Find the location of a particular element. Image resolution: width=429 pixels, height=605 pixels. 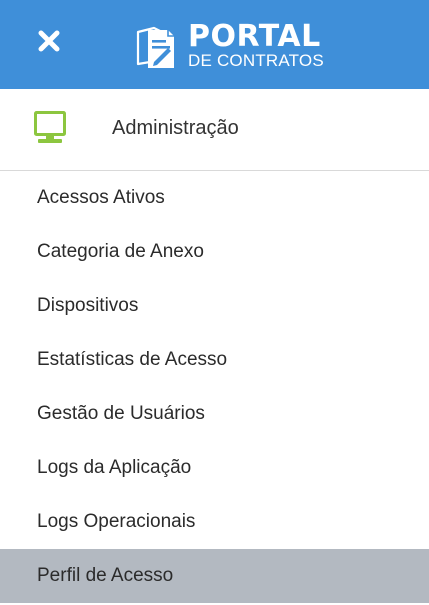

menu-item-categoria-de-anexo: Categoria de Anexo is located at coordinates (214, 252).